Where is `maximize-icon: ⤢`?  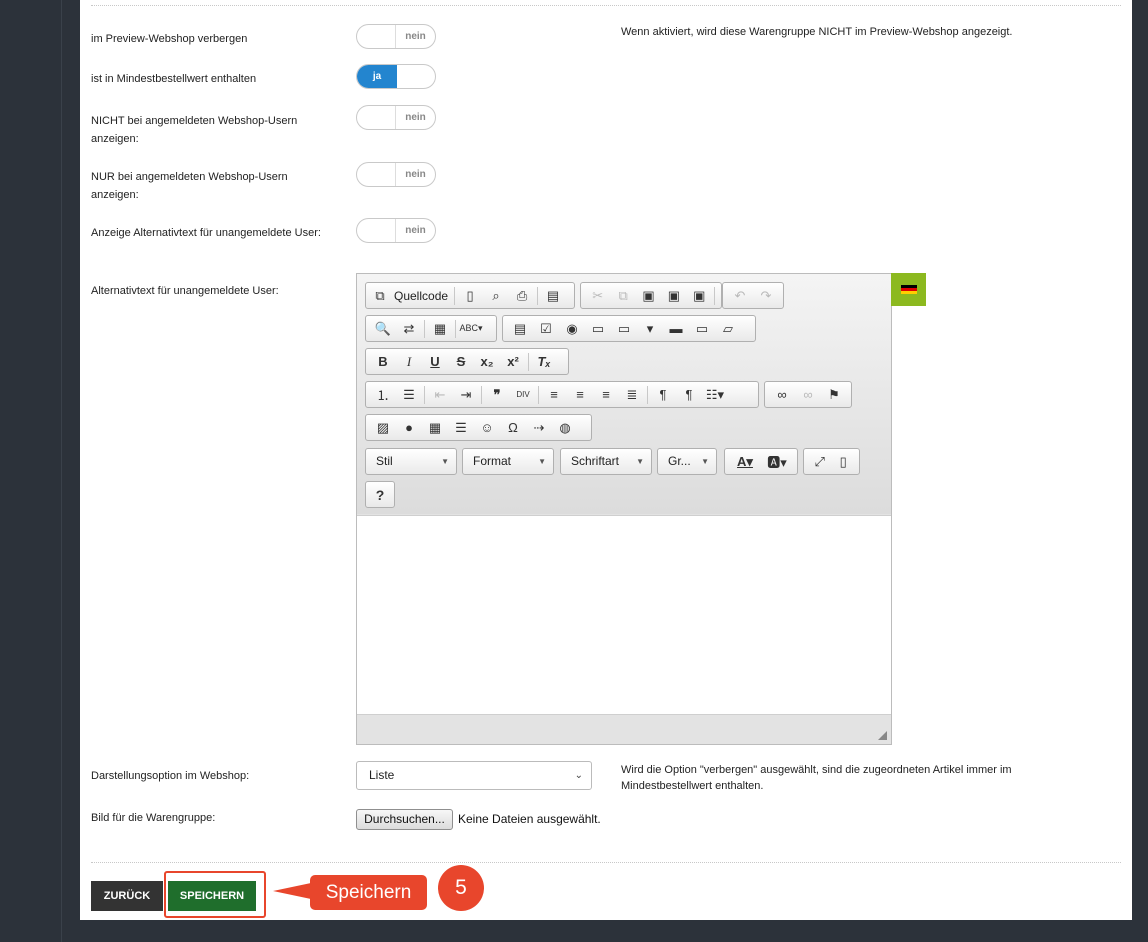
maximize-icon: ⤢ is located at coordinates (820, 462).